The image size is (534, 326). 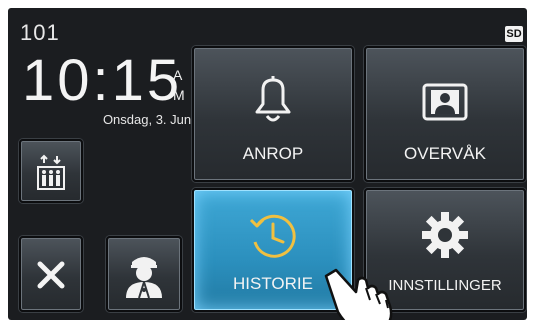 I want to click on gear-icon, so click(x=445, y=235).